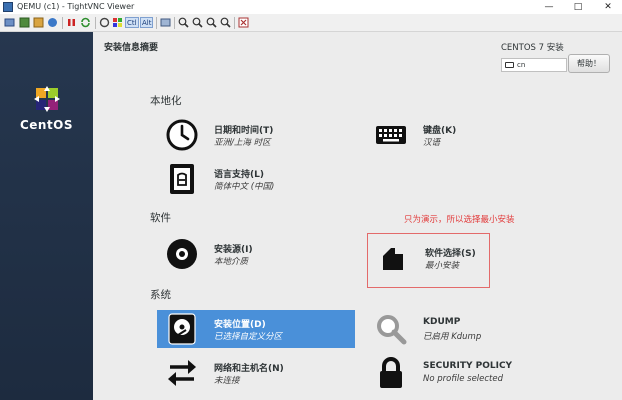 Image resolution: width=622 pixels, height=400 pixels. What do you see at coordinates (211, 22) in the screenshot?
I see `zoom-100-icon` at bounding box center [211, 22].